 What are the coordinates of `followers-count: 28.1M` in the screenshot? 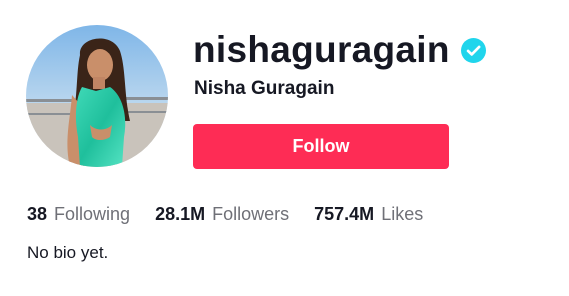 It's located at (180, 214).